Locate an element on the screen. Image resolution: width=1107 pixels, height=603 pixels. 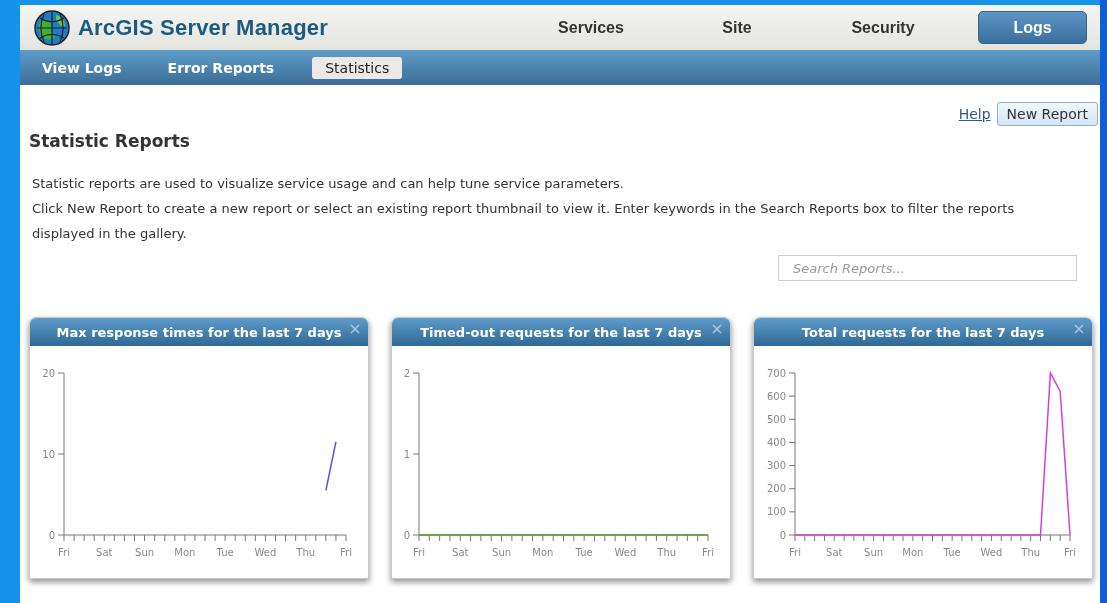
report-title: Total requests for the last 7 days is located at coordinates (923, 332).